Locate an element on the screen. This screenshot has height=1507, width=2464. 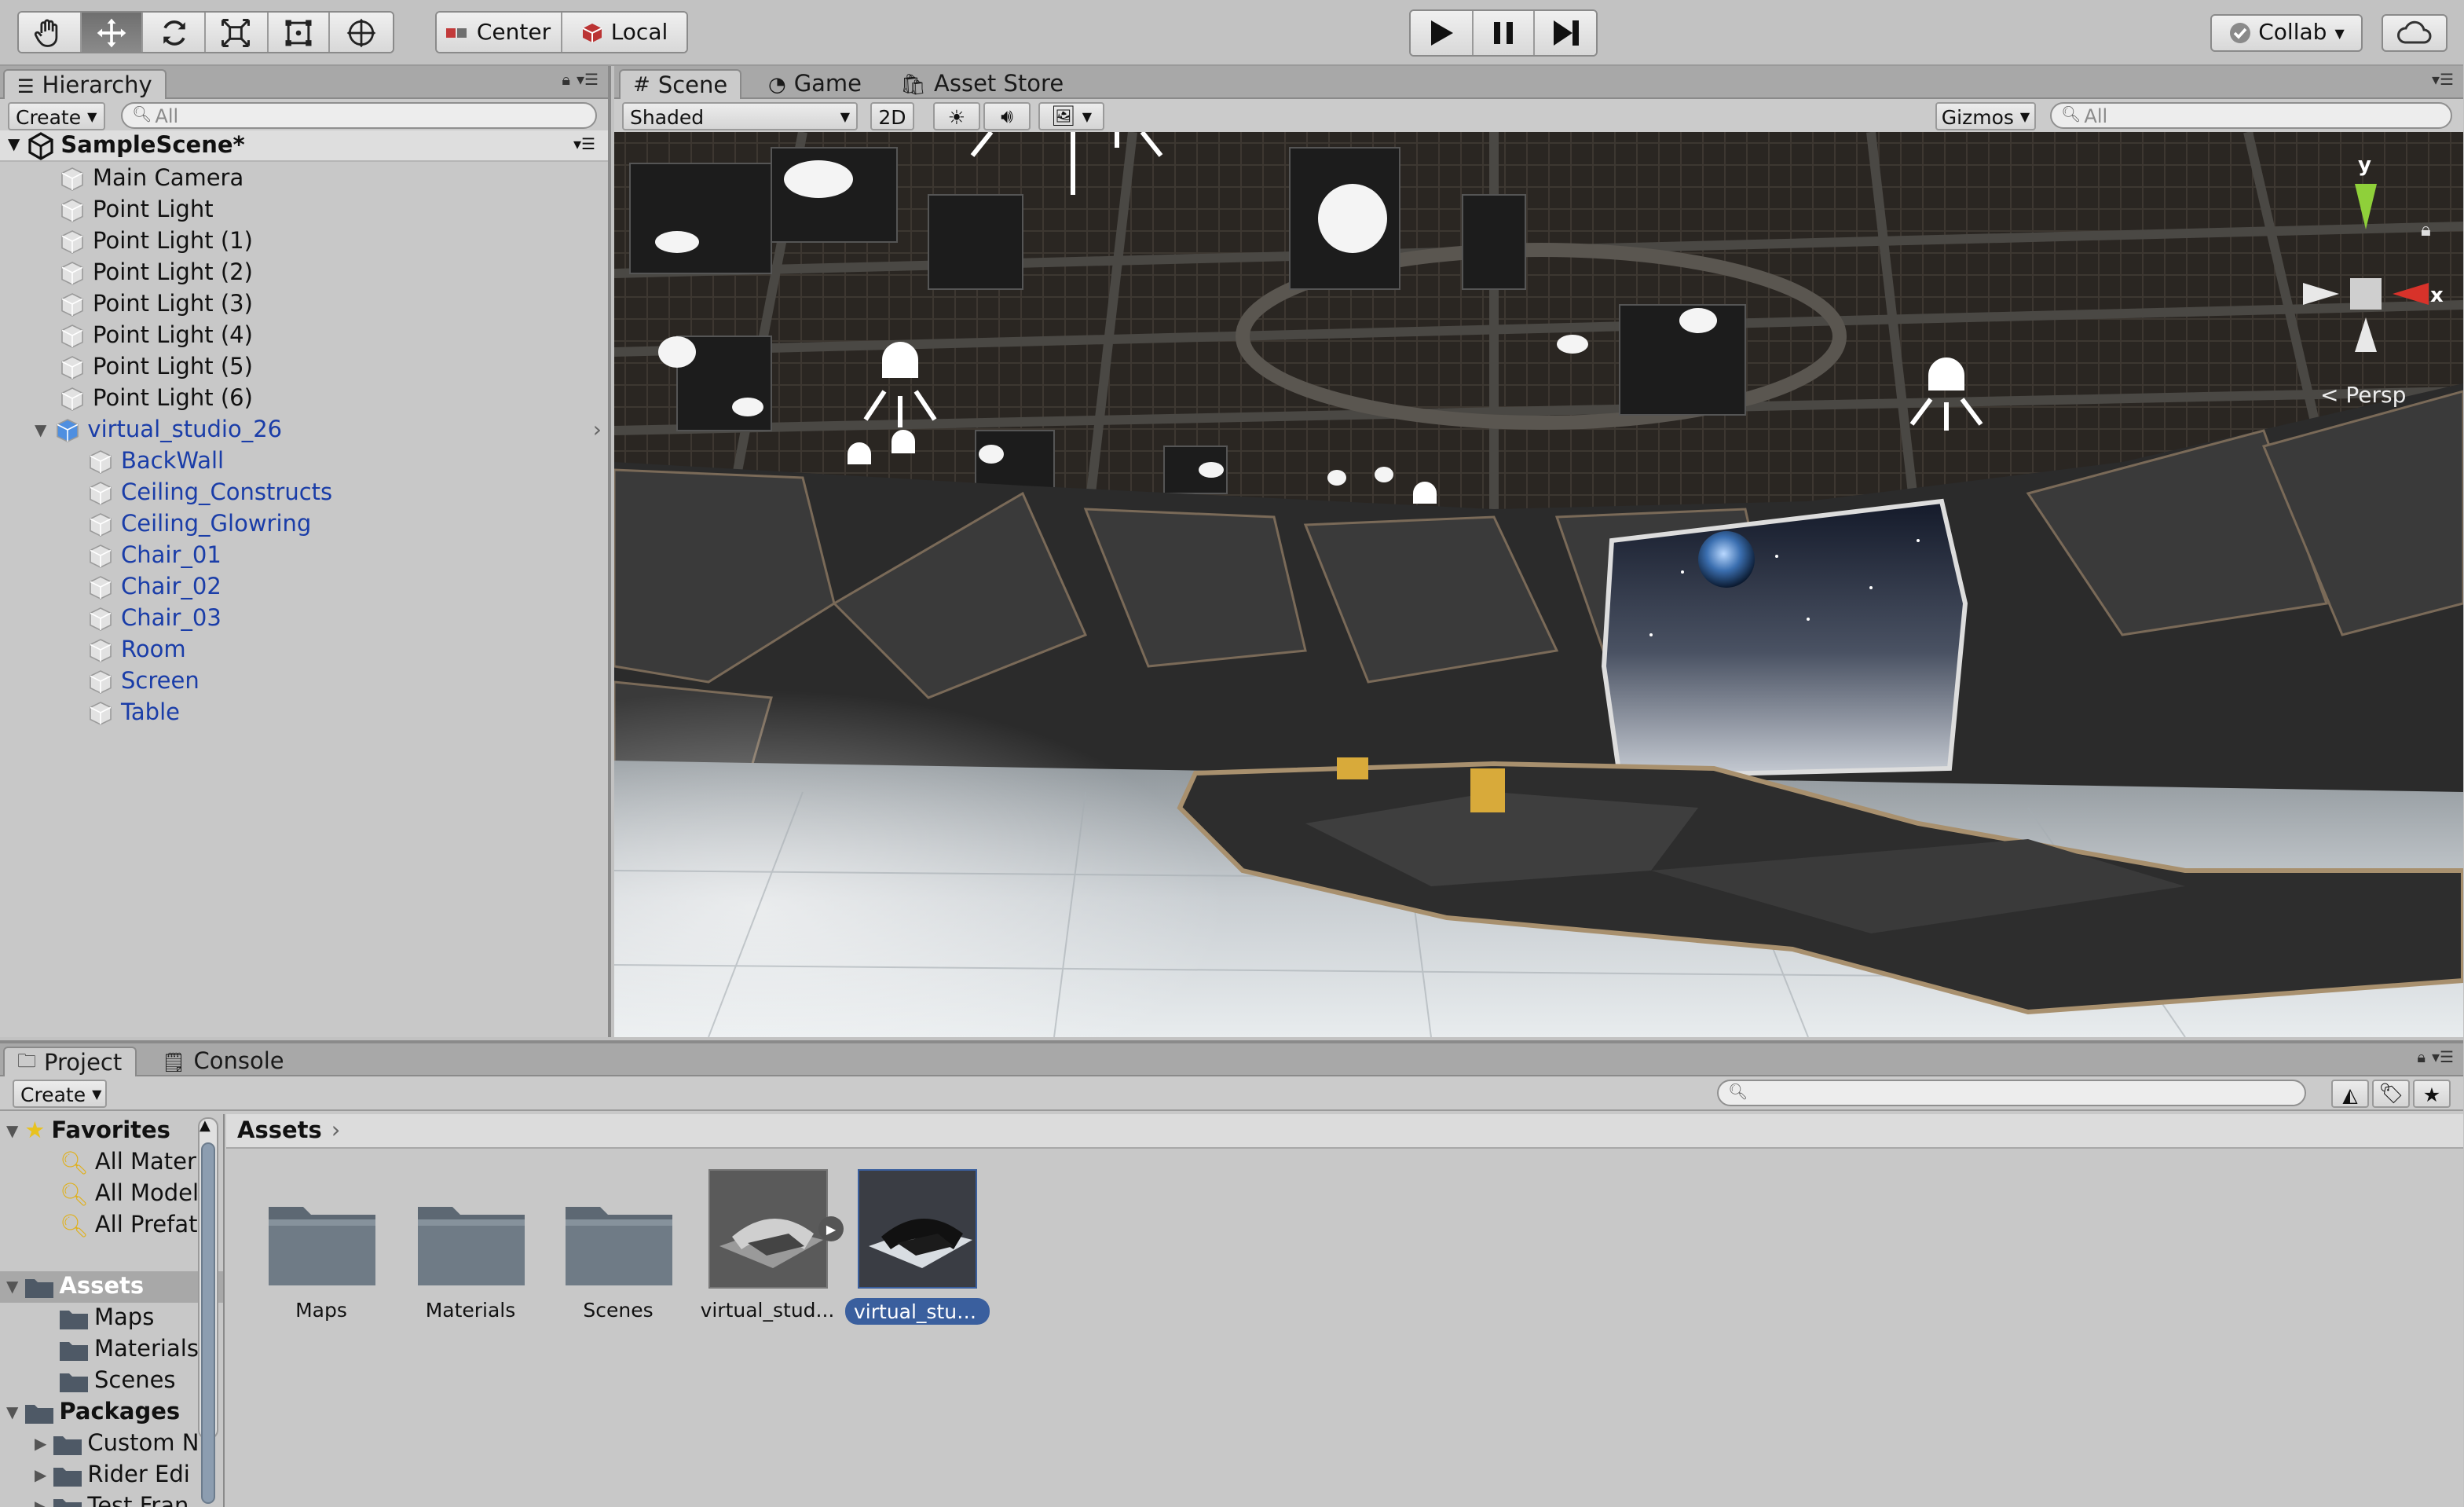
tree-package: ▶ Test Fran is located at coordinates (112, 1499).